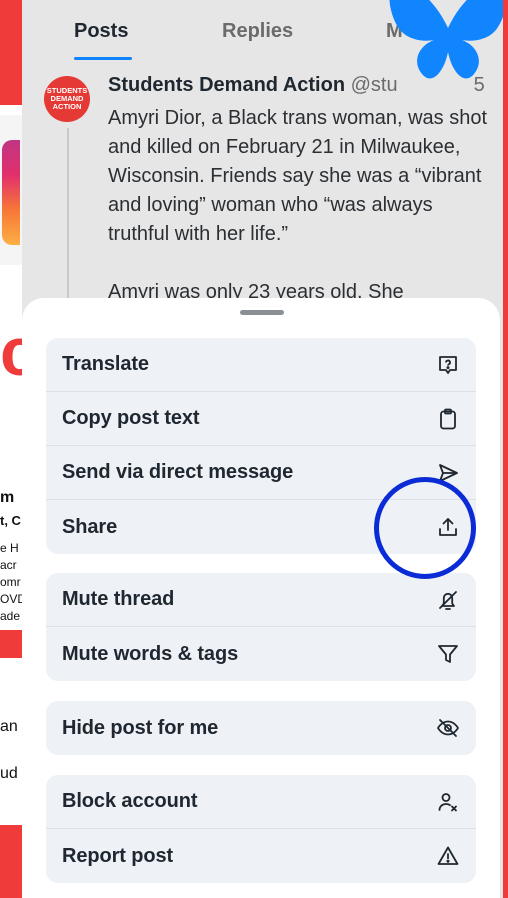 The width and height of the screenshot is (508, 898). Describe the element at coordinates (103, 58) in the screenshot. I see `active-tab-indicator` at that location.